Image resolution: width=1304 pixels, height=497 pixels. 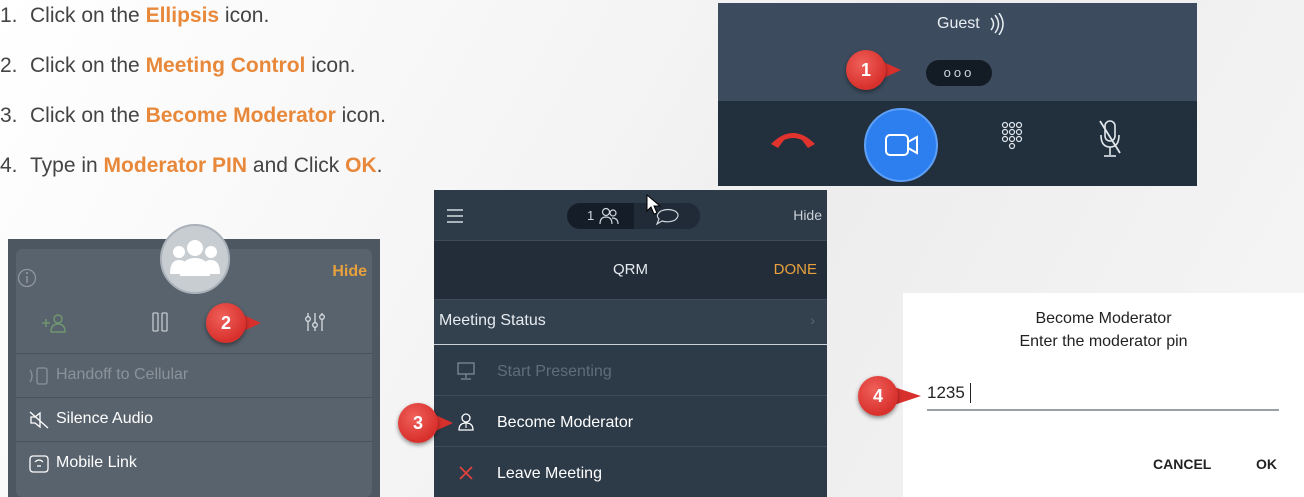 What do you see at coordinates (889, 396) in the screenshot?
I see `callout-marker-4: 4` at bounding box center [889, 396].